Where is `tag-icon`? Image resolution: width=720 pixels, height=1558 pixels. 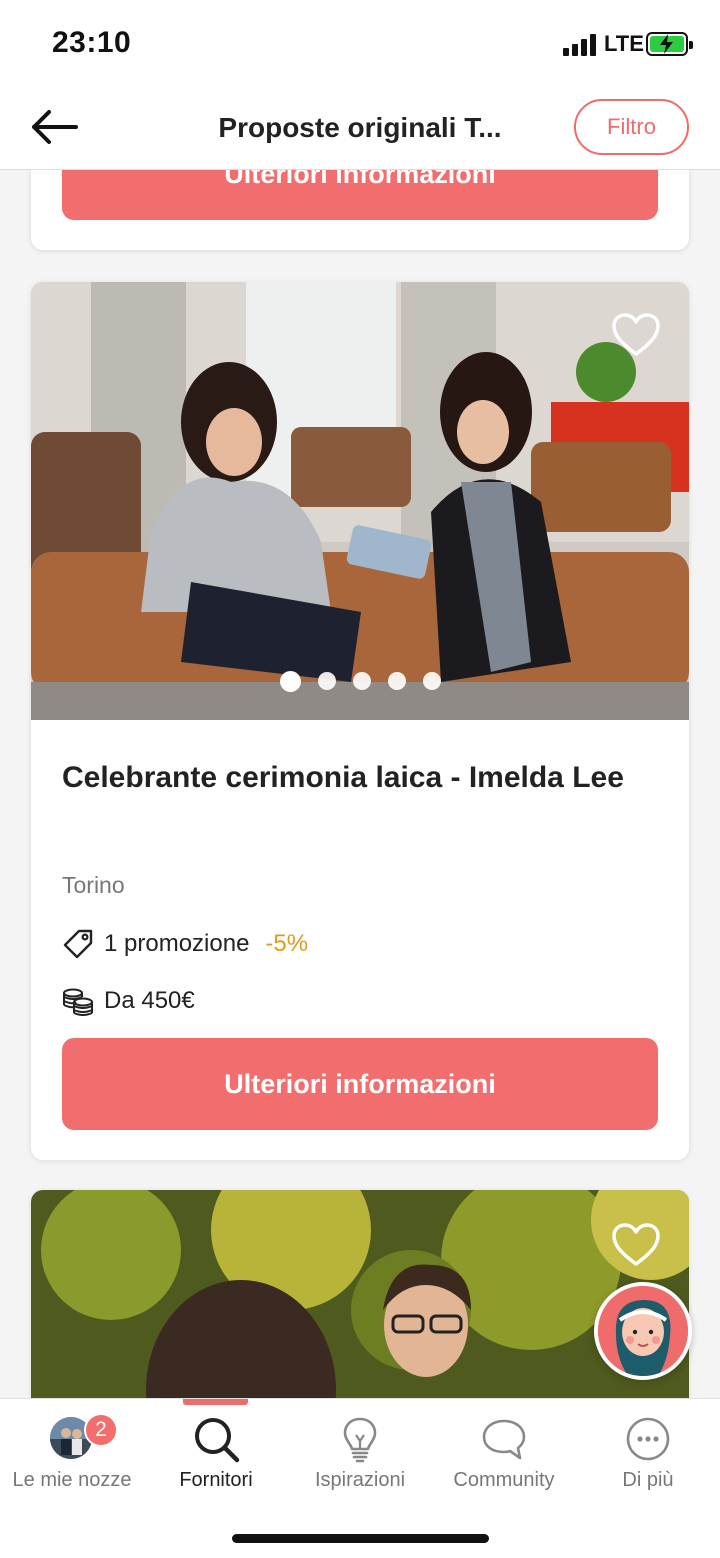 tag-icon is located at coordinates (78, 944).